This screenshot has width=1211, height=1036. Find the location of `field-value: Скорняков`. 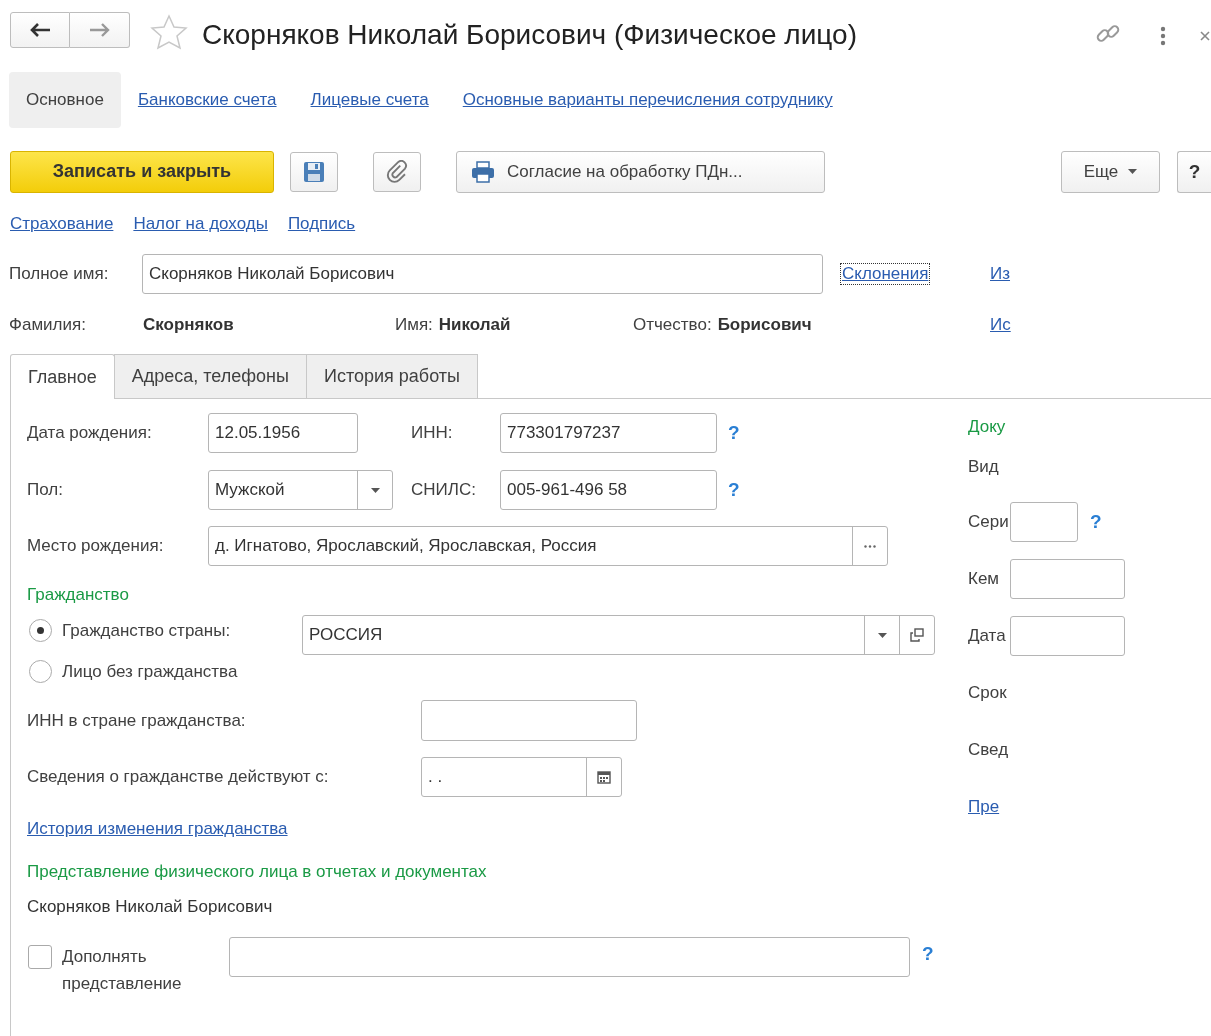

field-value: Скорняков is located at coordinates (188, 325).